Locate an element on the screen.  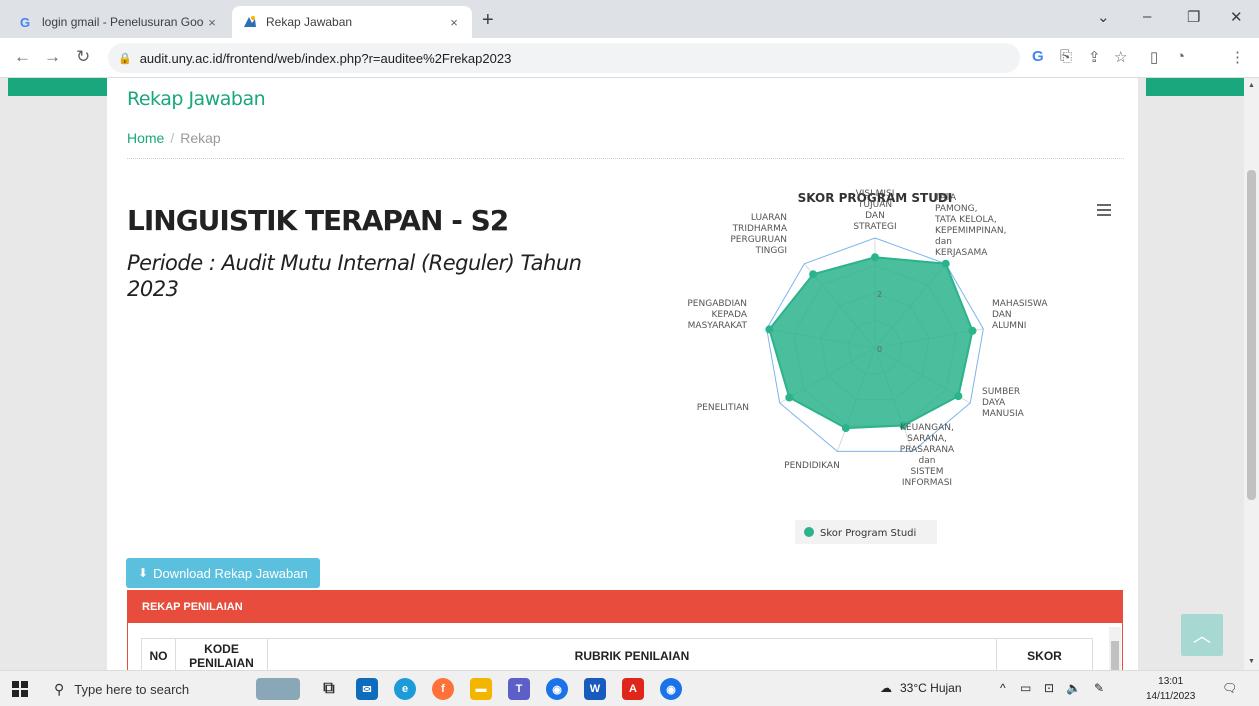
program-title: LINGUISTIK TERAPAN - S2 is located at coordinates (318, 220).